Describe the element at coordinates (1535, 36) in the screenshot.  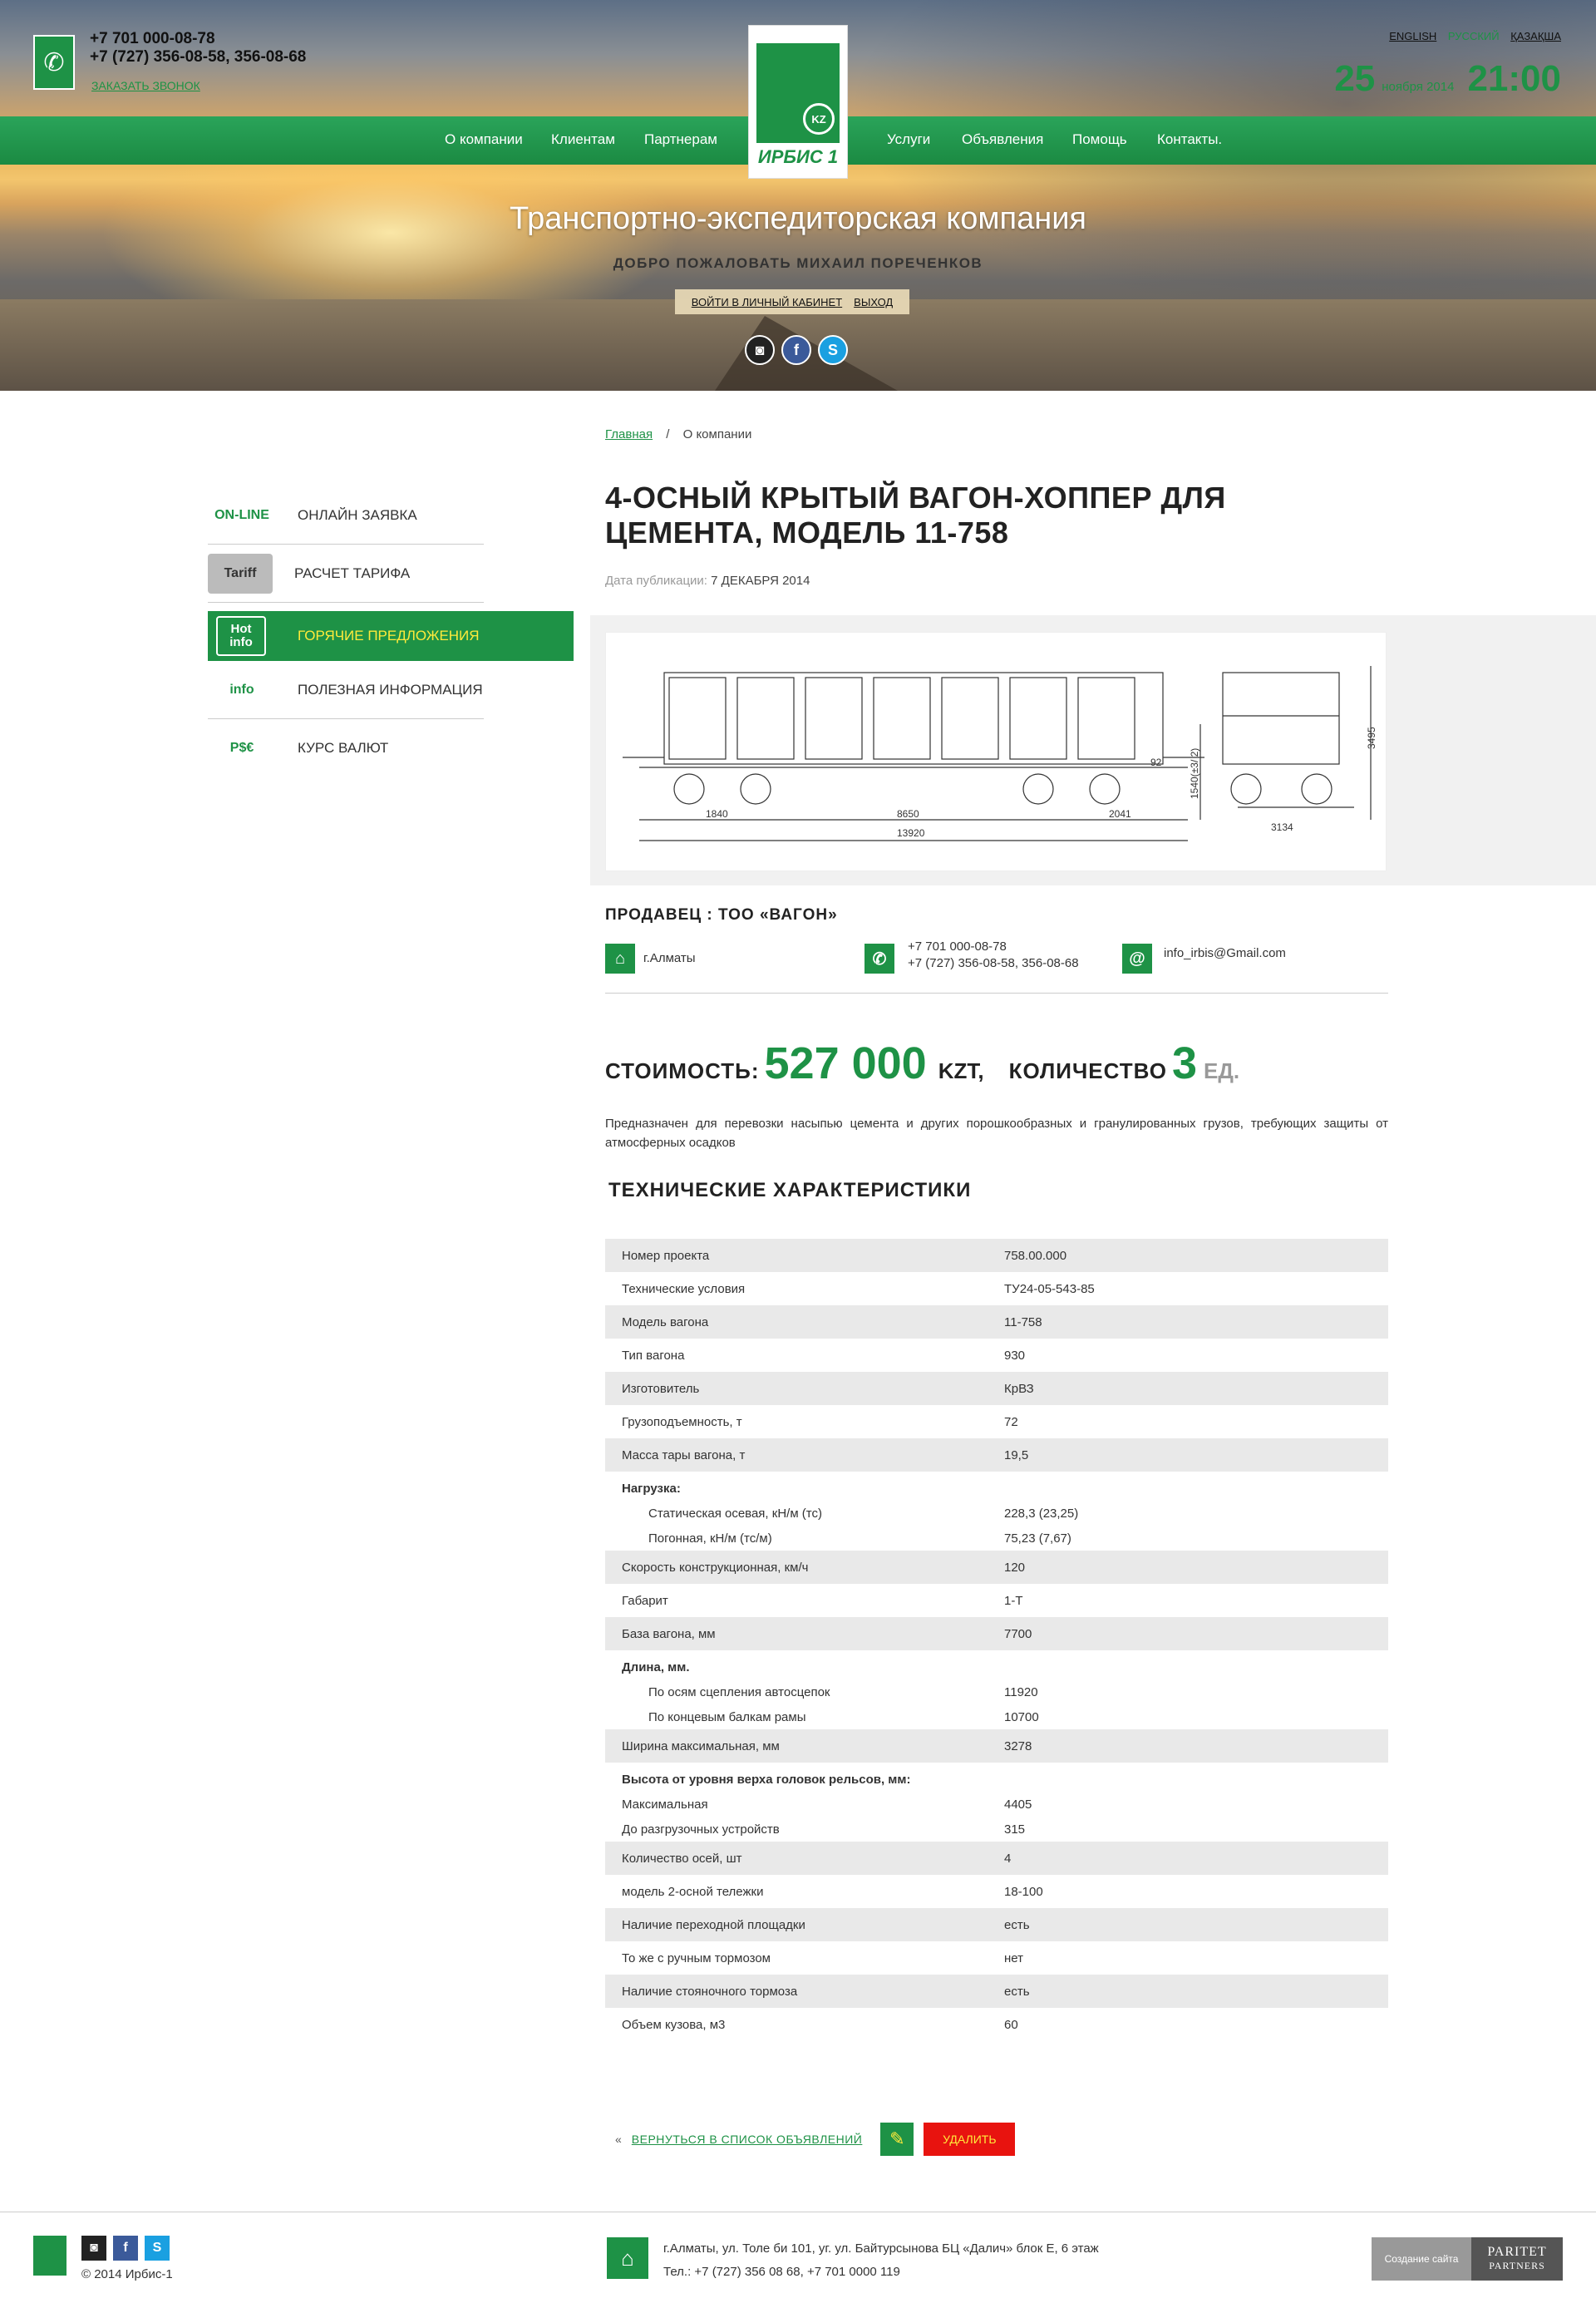
I see `lang-kazakh: ҚАЗАҚША` at that location.